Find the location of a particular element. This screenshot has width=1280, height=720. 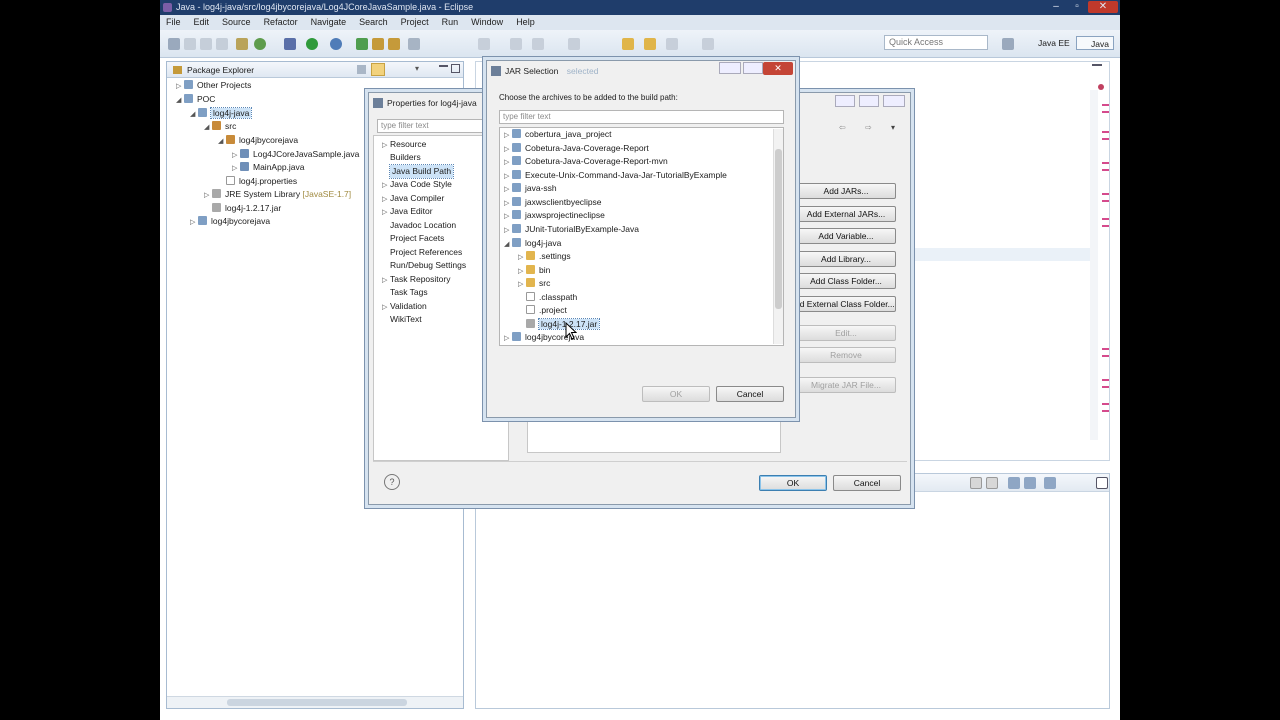

jar-tree-item-selected: log4j-1.2.17.jar is located at coordinates (563, 324).